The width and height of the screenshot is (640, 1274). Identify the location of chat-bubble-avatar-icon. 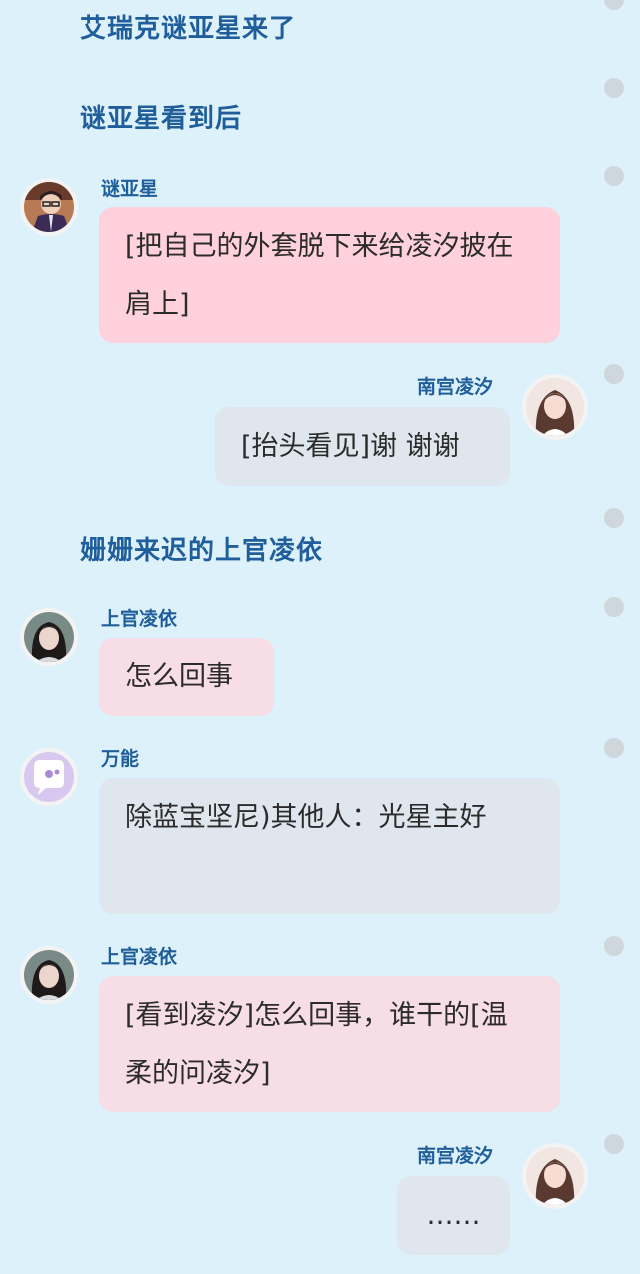
(49, 777).